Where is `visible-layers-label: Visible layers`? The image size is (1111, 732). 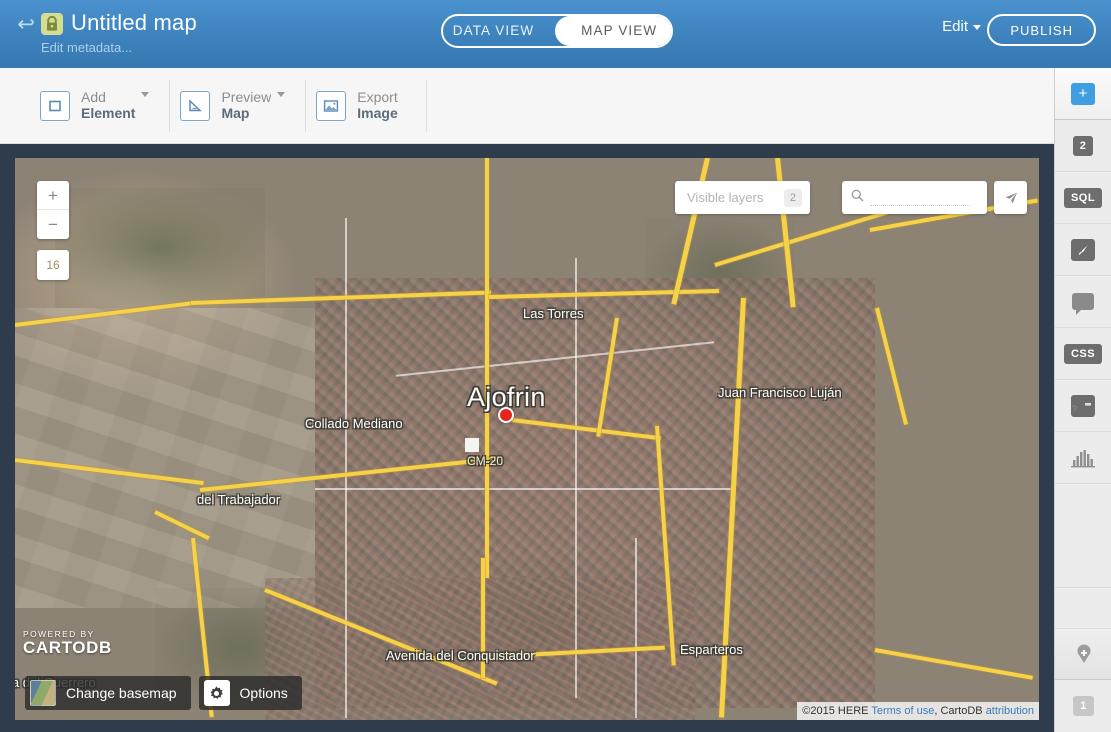
visible-layers-label: Visible layers is located at coordinates (725, 197).